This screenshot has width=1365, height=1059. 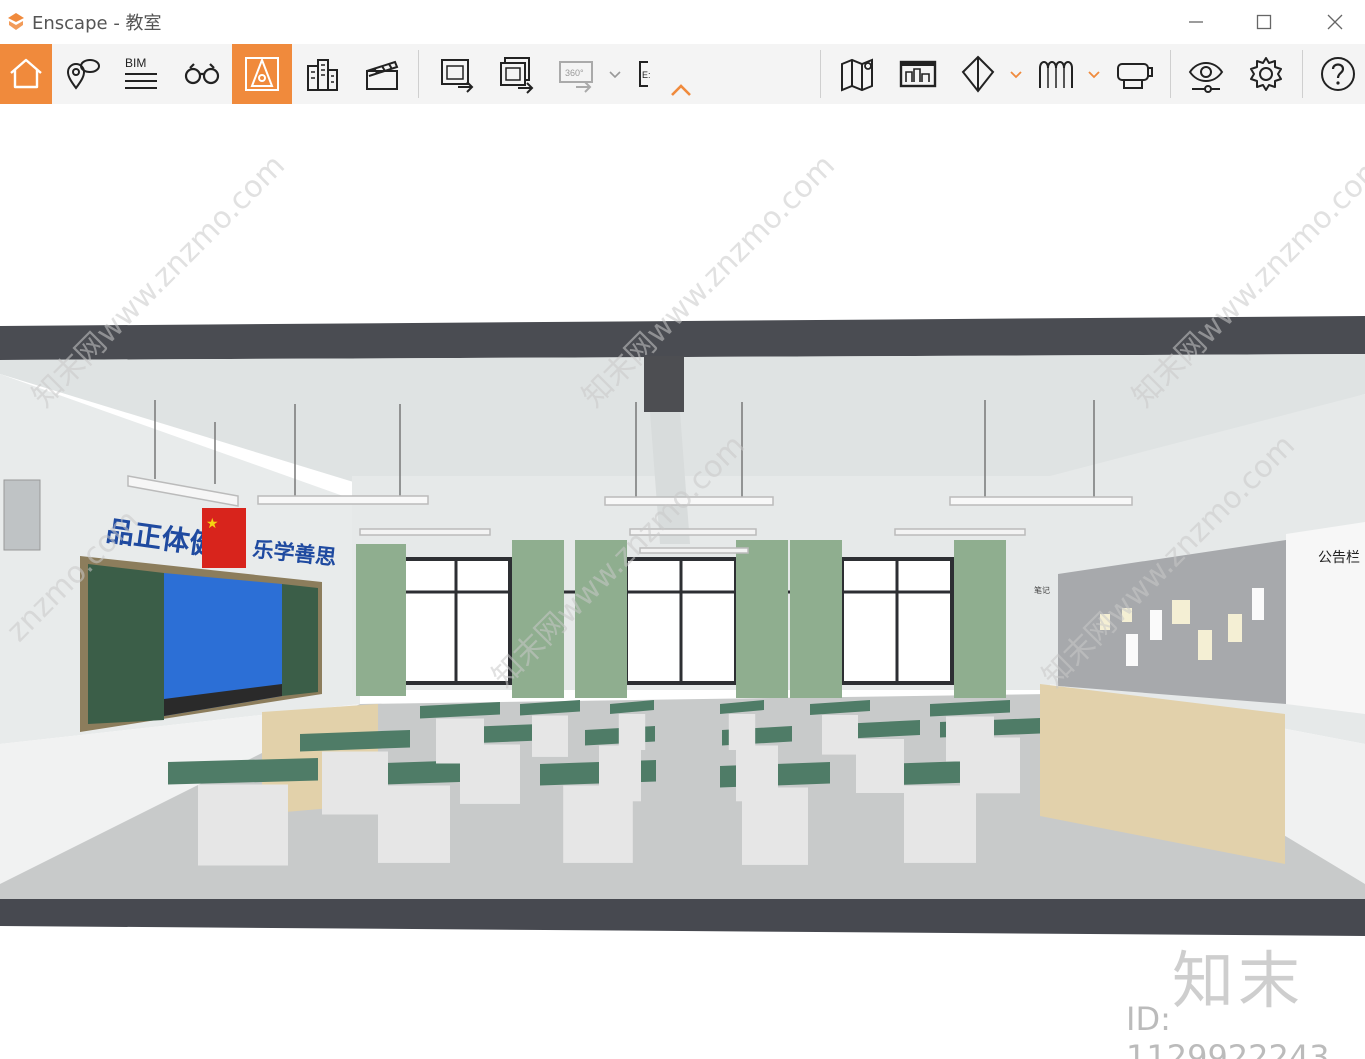 I want to click on title-bar: Enscape - 教室, so click(x=682, y=22).